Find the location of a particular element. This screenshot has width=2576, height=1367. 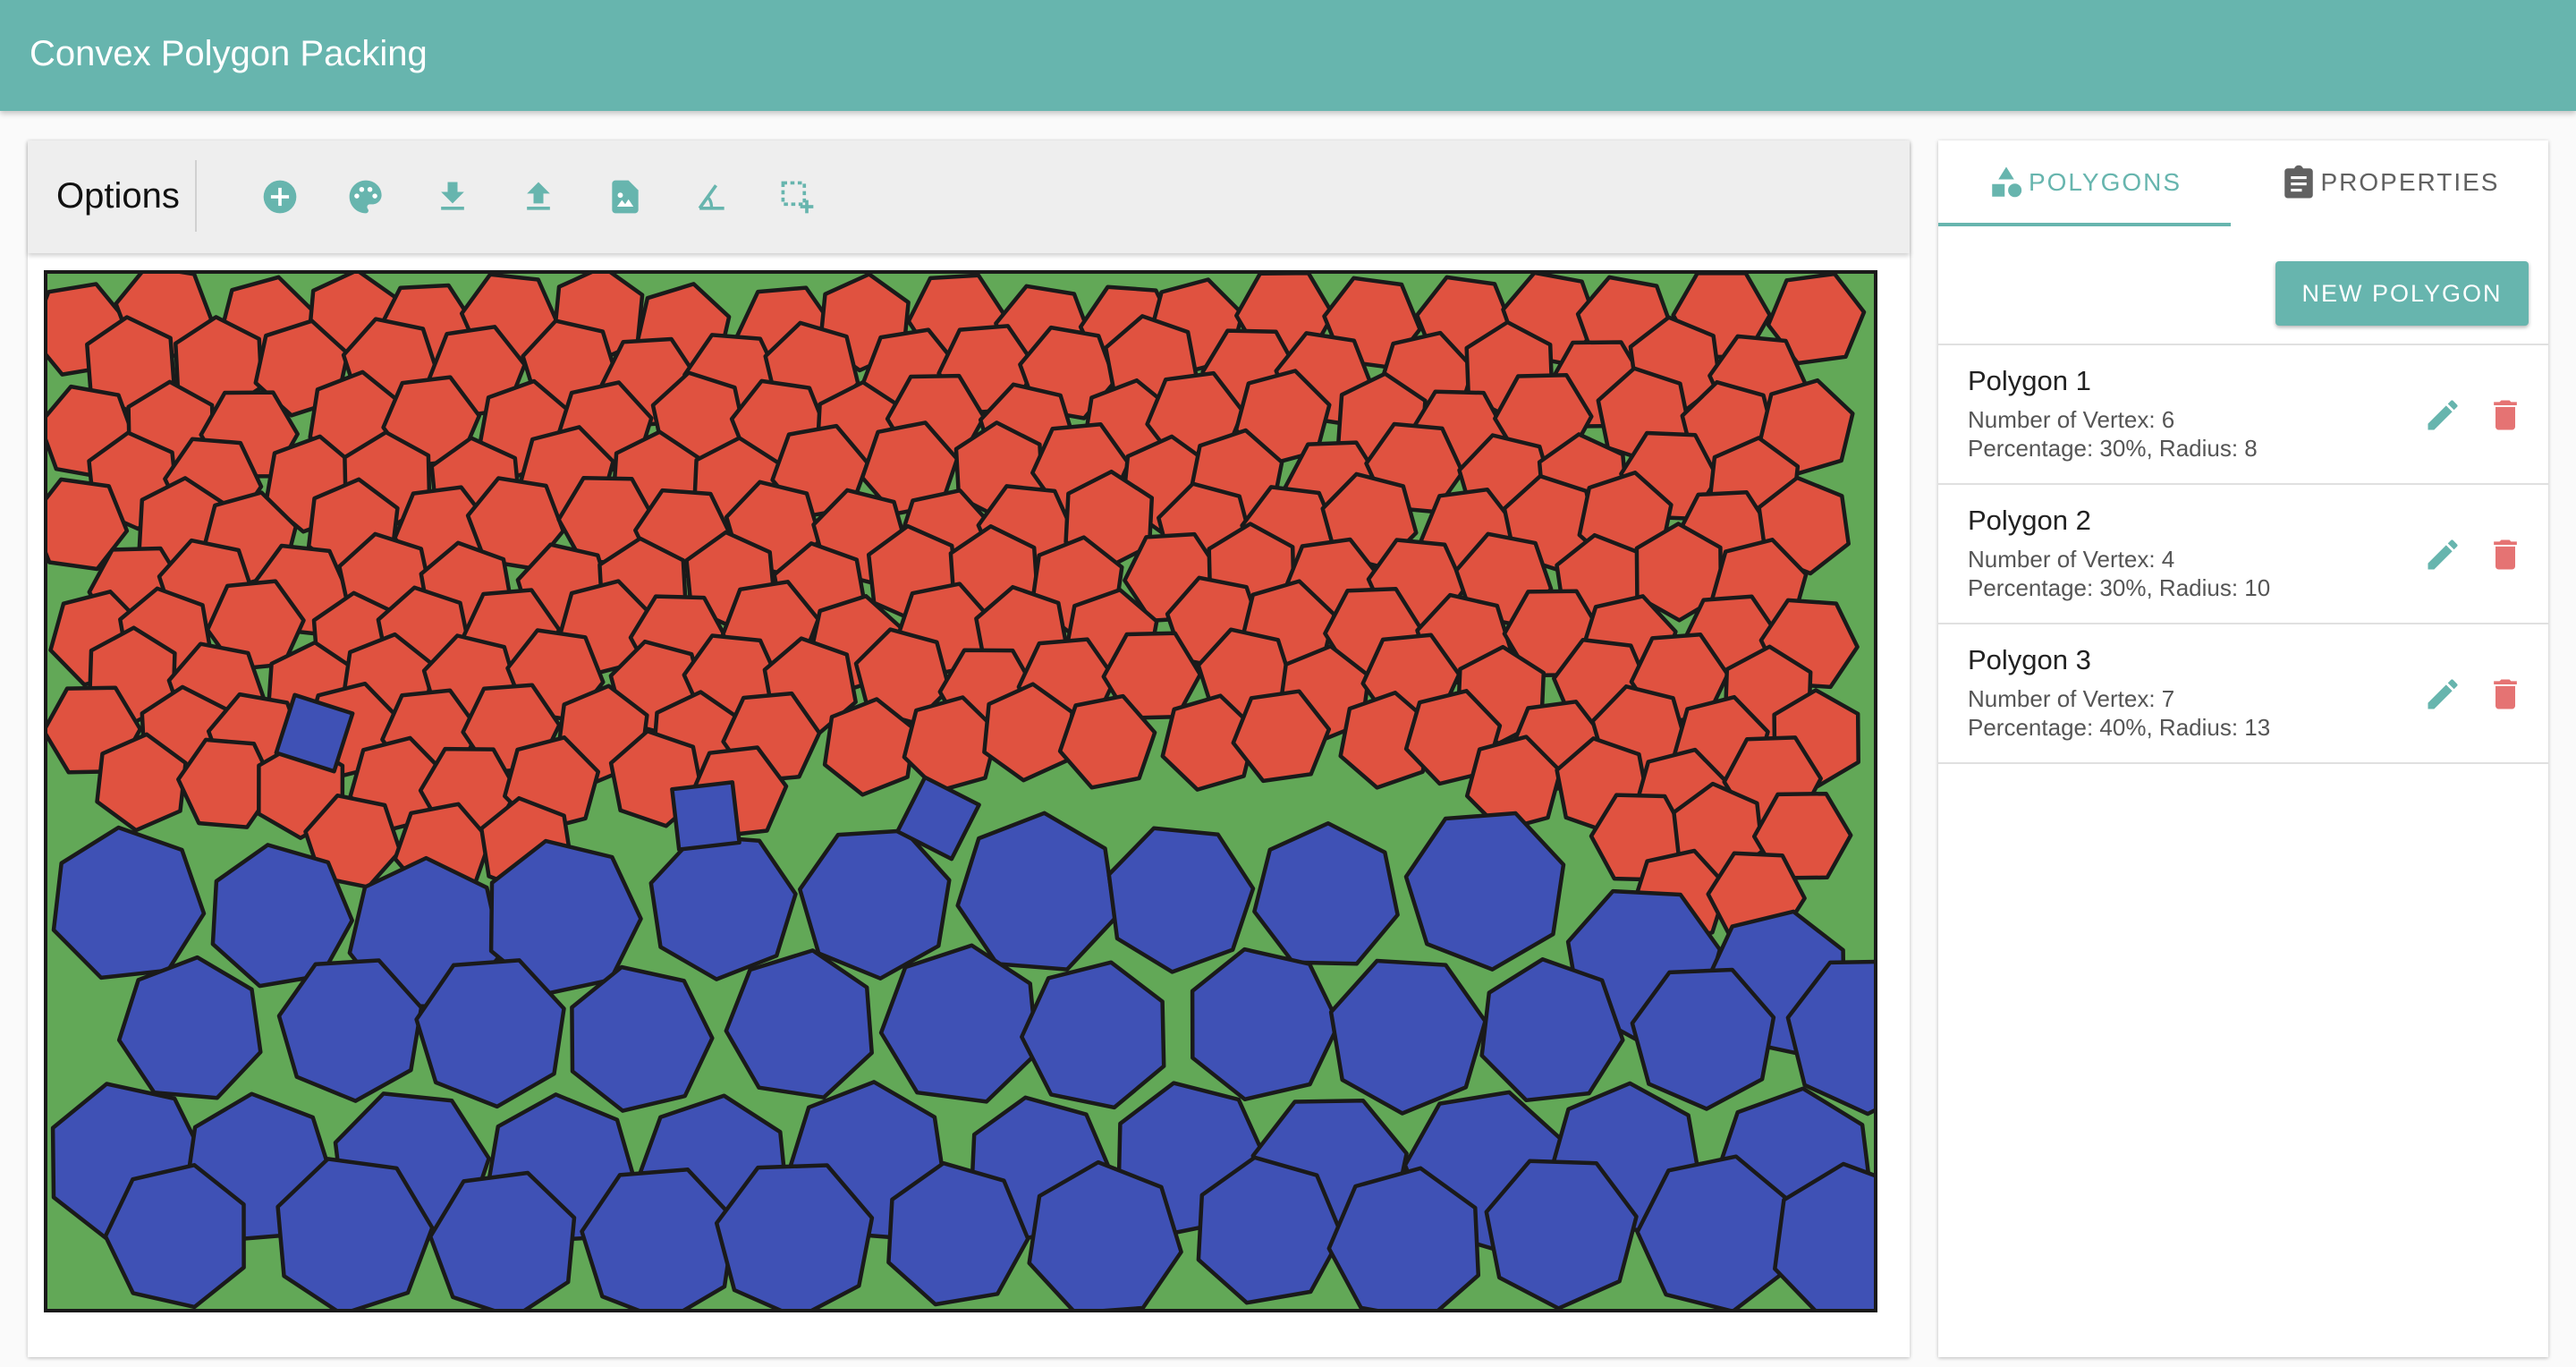

download-icon is located at coordinates (452, 196).